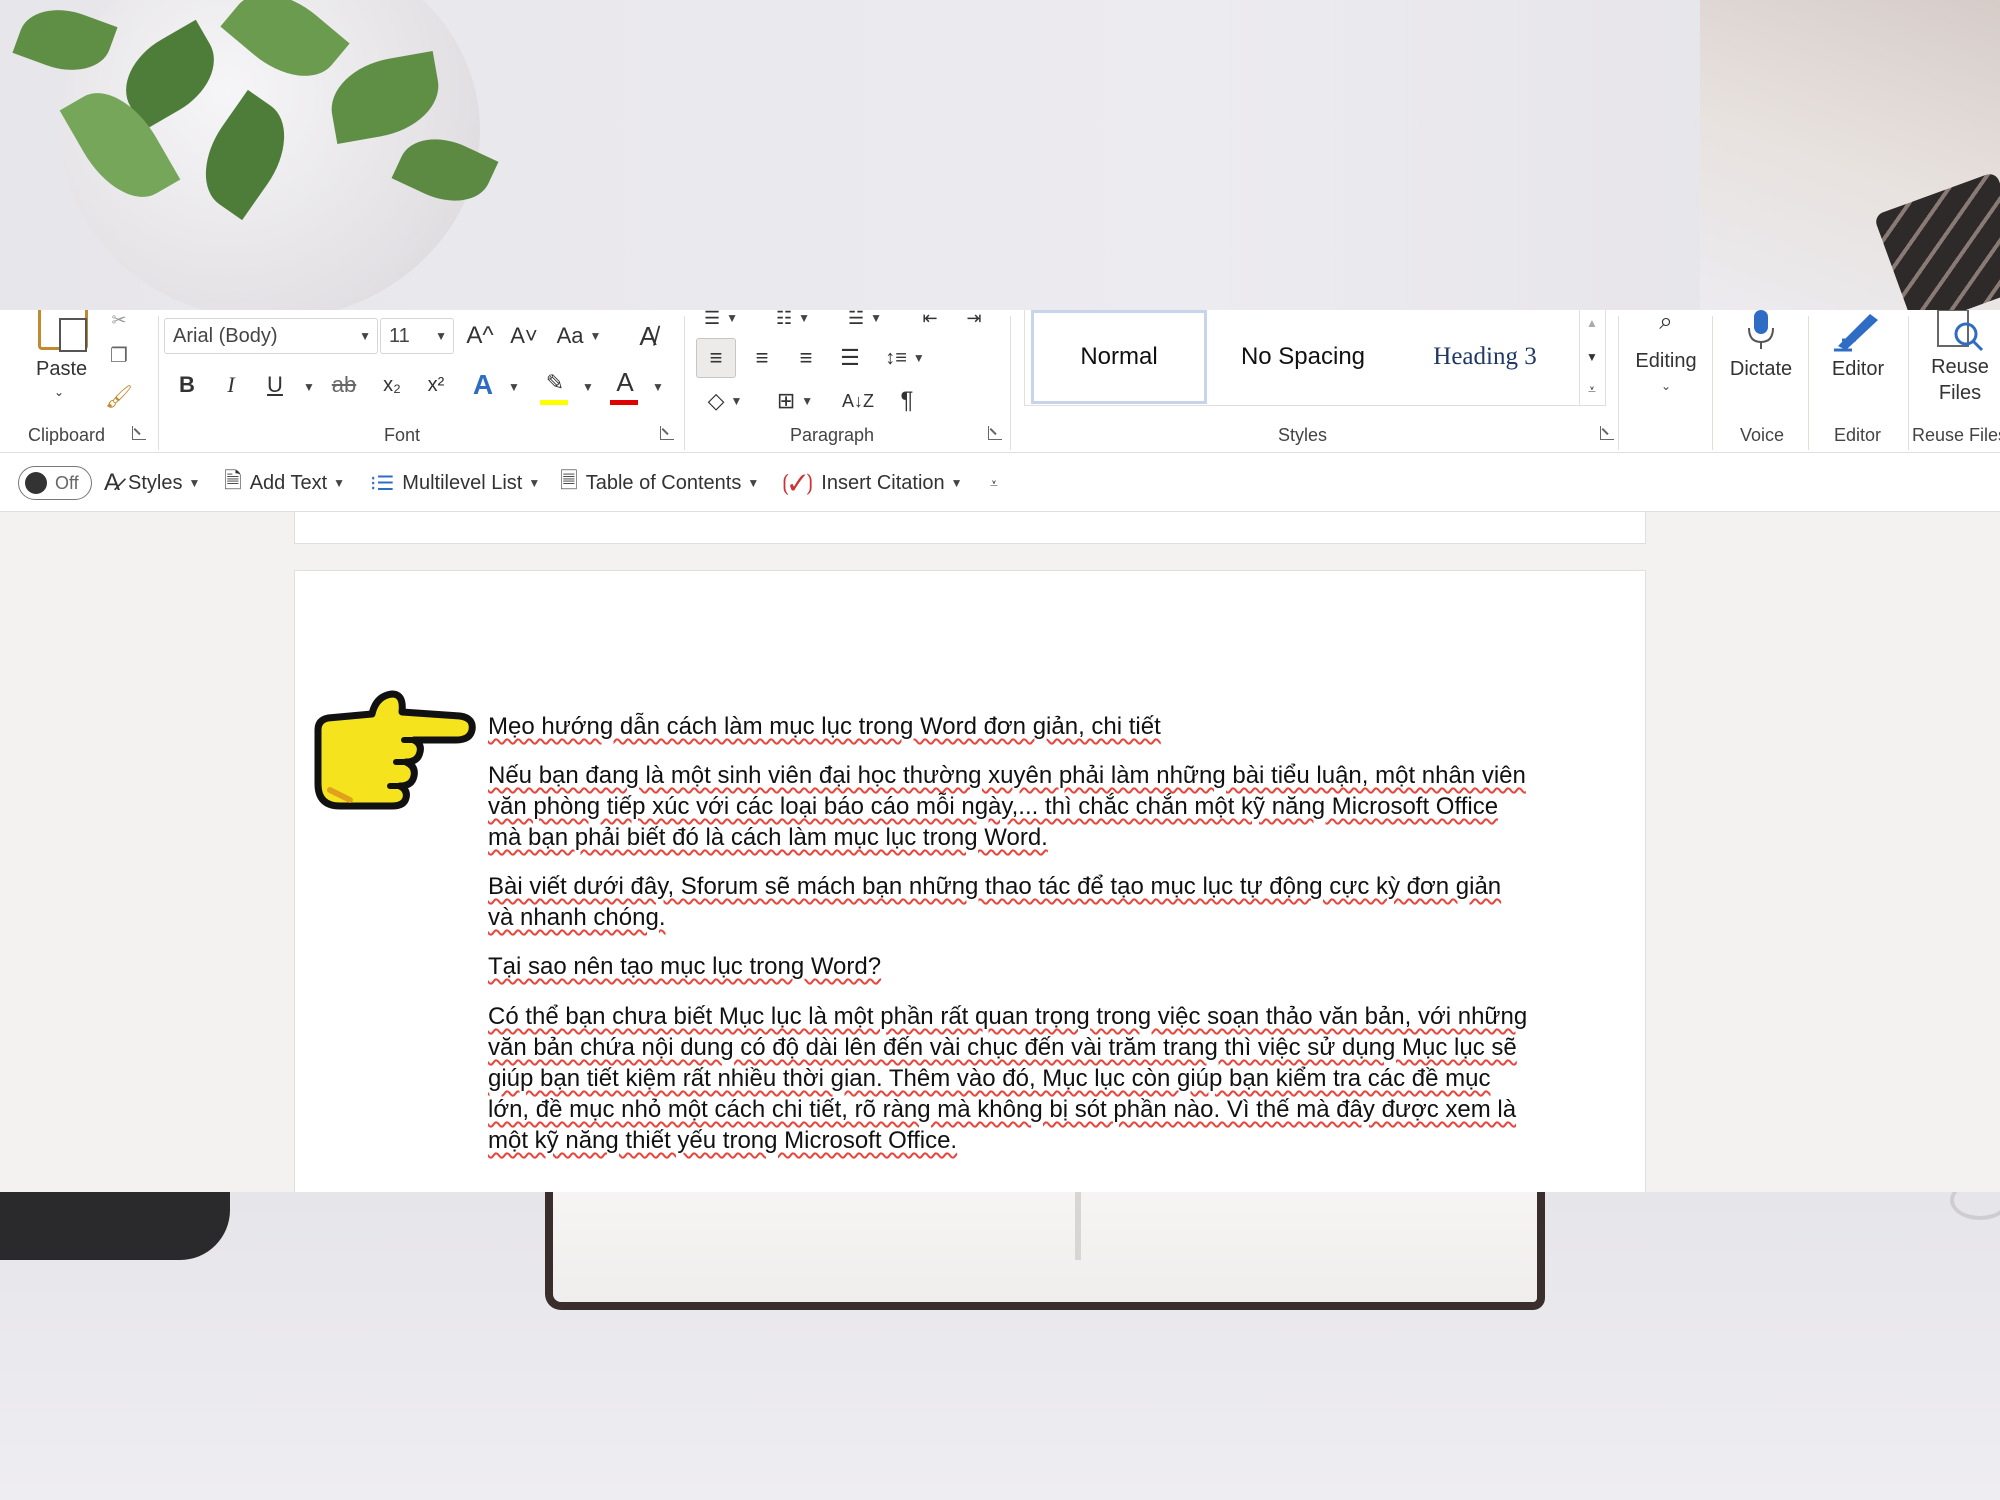 This screenshot has height=1500, width=2000. I want to click on cut-icon: ✂, so click(119, 320).